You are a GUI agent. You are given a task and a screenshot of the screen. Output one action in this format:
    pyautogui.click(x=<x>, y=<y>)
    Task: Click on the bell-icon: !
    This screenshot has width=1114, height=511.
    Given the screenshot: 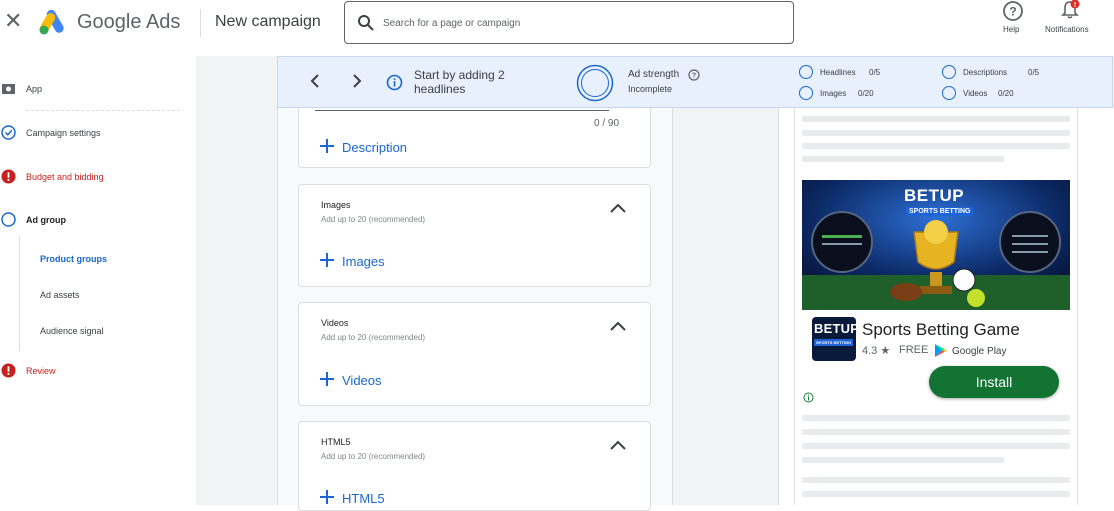 What is the action you would take?
    pyautogui.click(x=1070, y=9)
    